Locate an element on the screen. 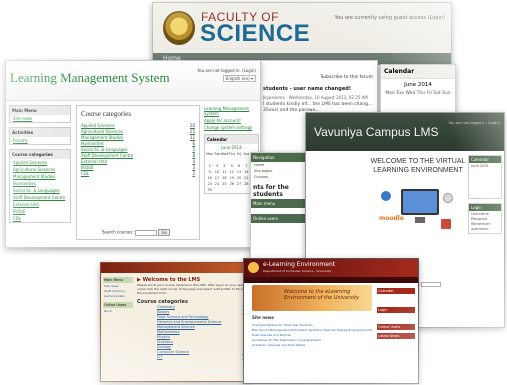 The height and width of the screenshot is (385, 507). university-logo-icon is located at coordinates (253, 267).